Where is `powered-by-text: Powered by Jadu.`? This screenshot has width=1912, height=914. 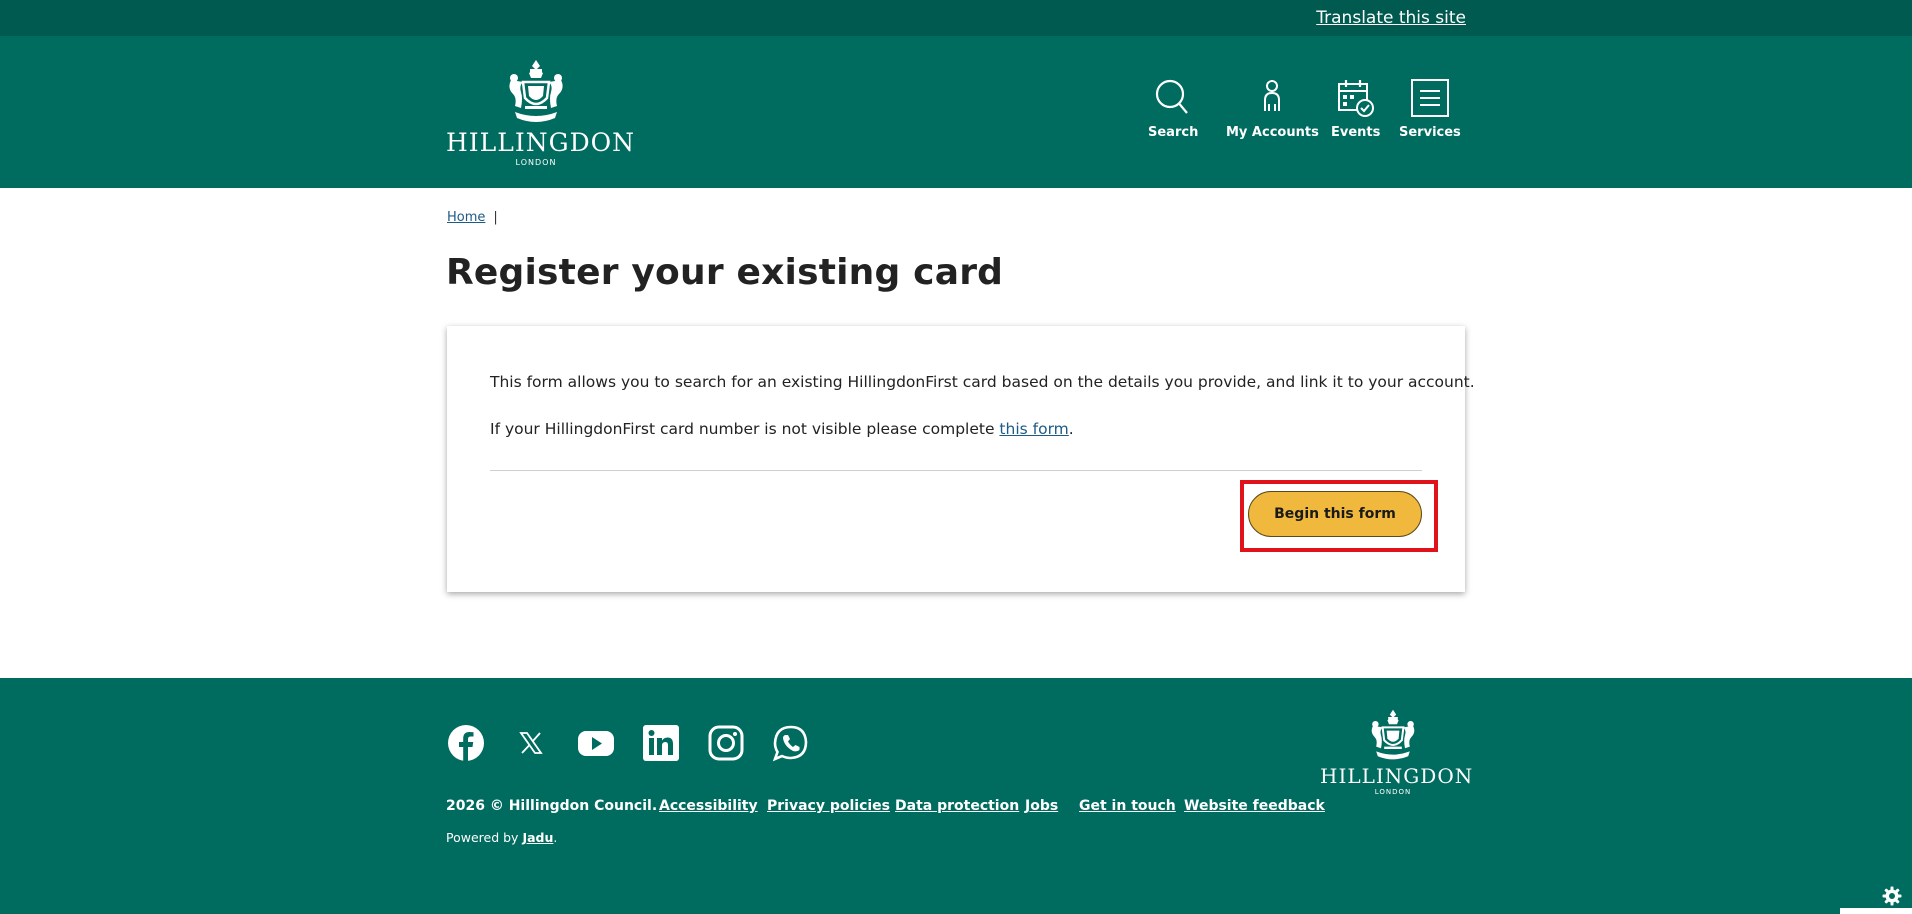
powered-by-text: Powered by Jadu. is located at coordinates (501, 837).